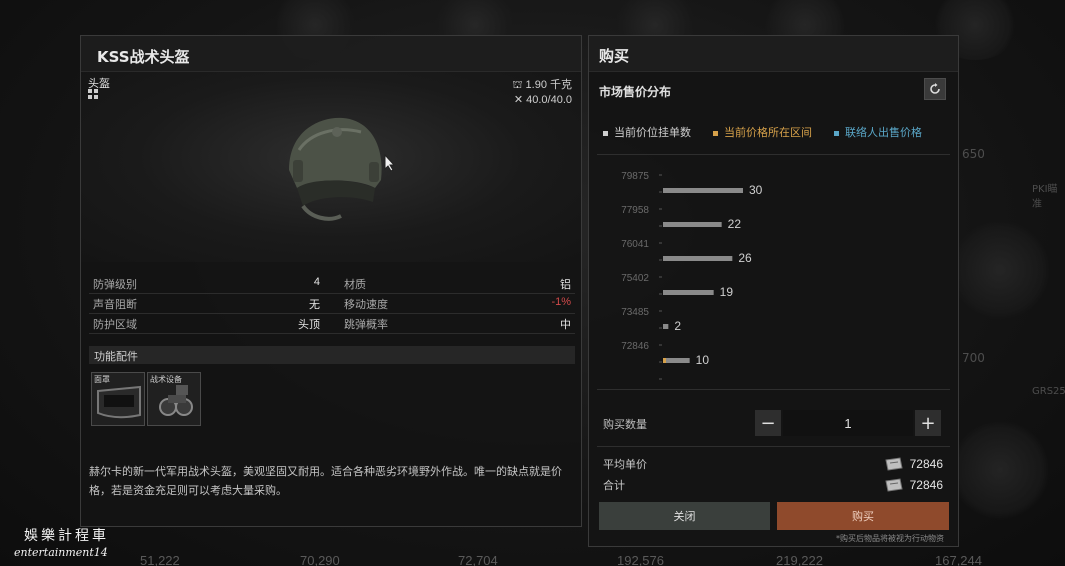 The image size is (1065, 566). Describe the element at coordinates (768, 423) in the screenshot. I see `decrease-button: −` at that location.